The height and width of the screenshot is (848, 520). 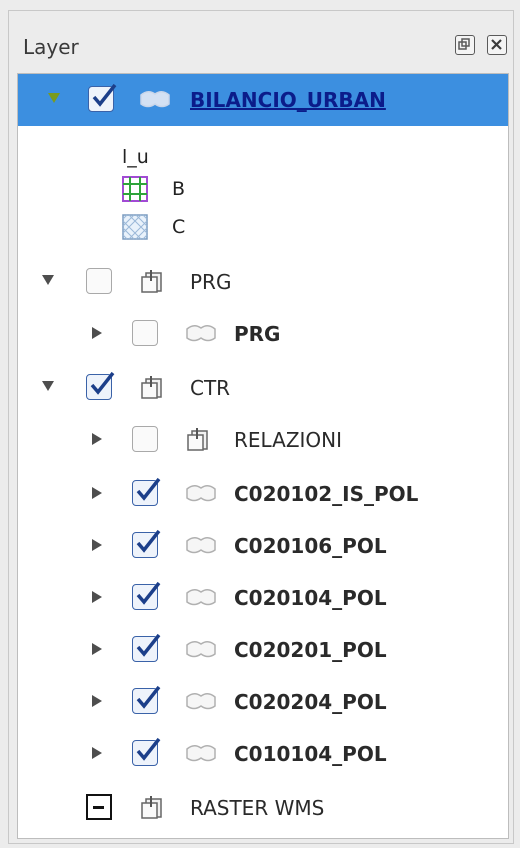 What do you see at coordinates (135, 227) in the screenshot?
I see `legend-symbol-c` at bounding box center [135, 227].